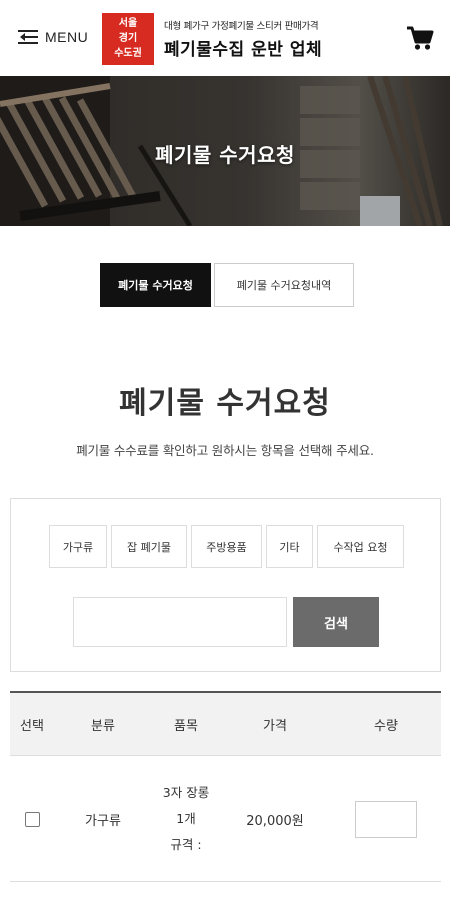 The image size is (450, 900). What do you see at coordinates (186, 726) in the screenshot?
I see `column-header-item: 품목` at bounding box center [186, 726].